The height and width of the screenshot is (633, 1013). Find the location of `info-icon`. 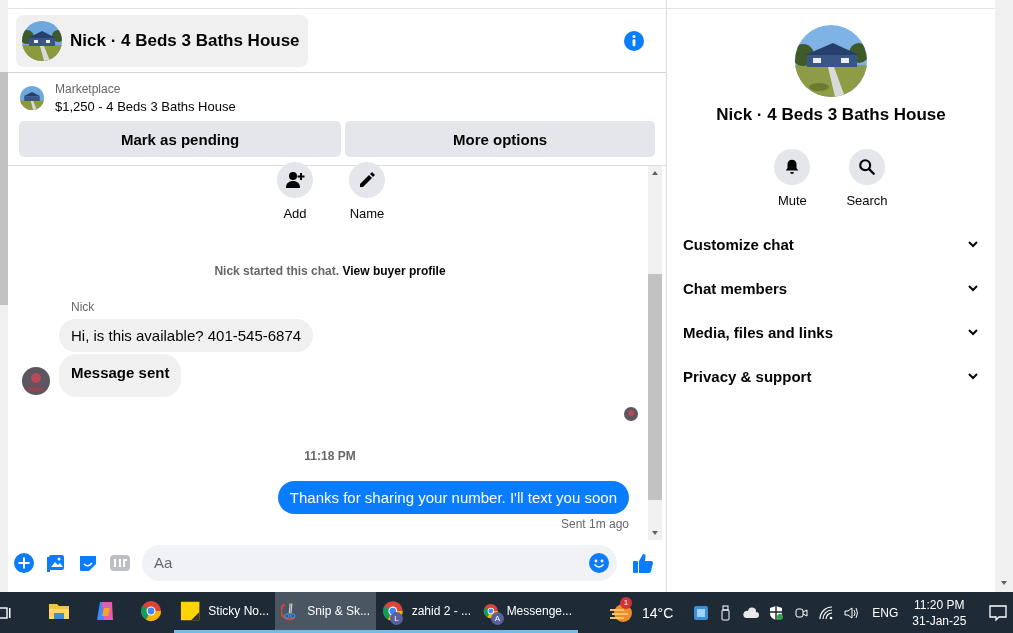

info-icon is located at coordinates (634, 40).